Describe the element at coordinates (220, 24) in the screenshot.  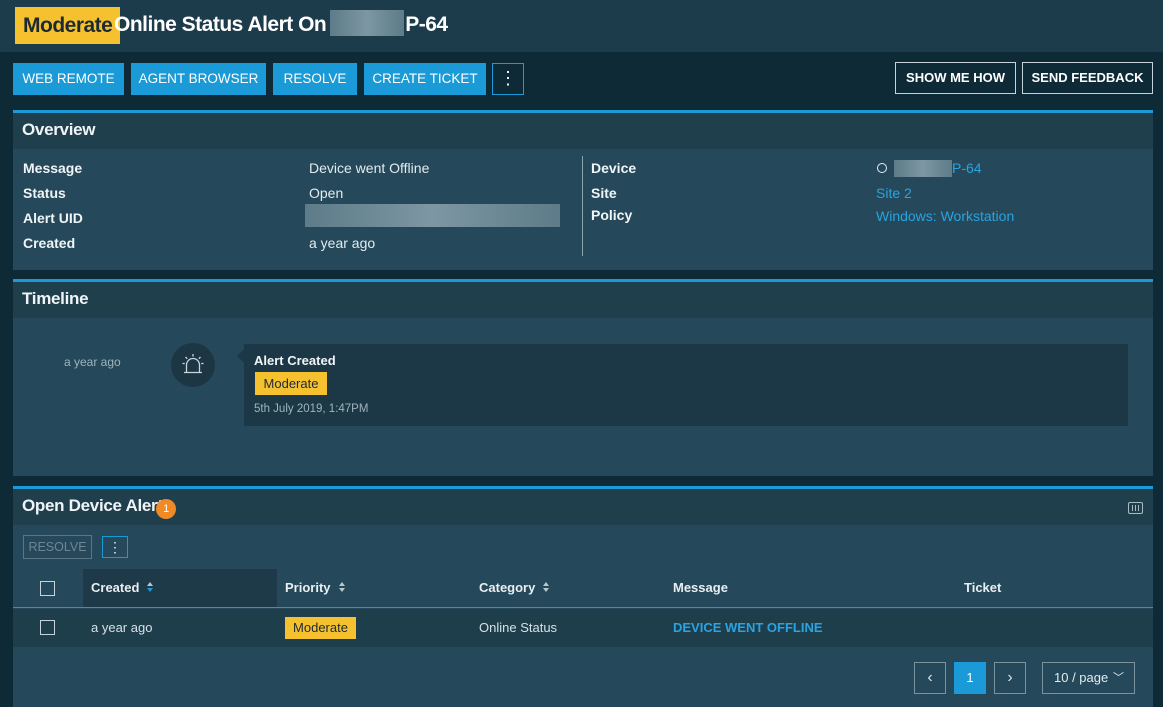
I see `title-prefix: Online Status Alert On` at that location.